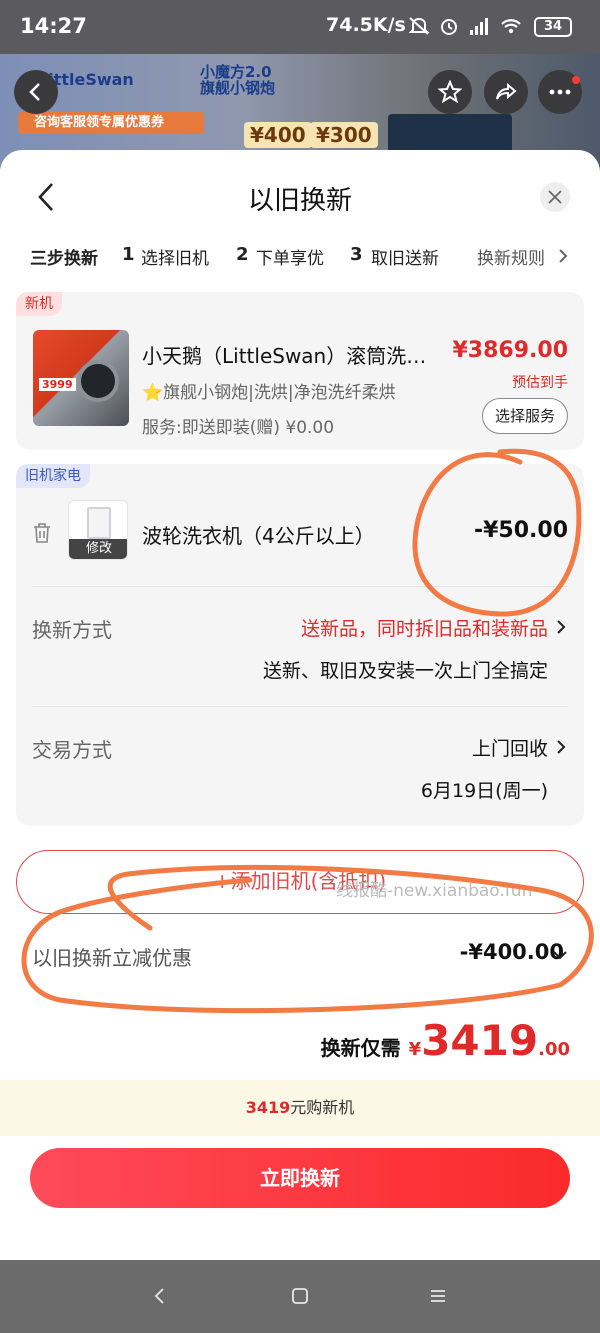  Describe the element at coordinates (299, 201) in the screenshot. I see `sheet-title: 以旧换新` at that location.